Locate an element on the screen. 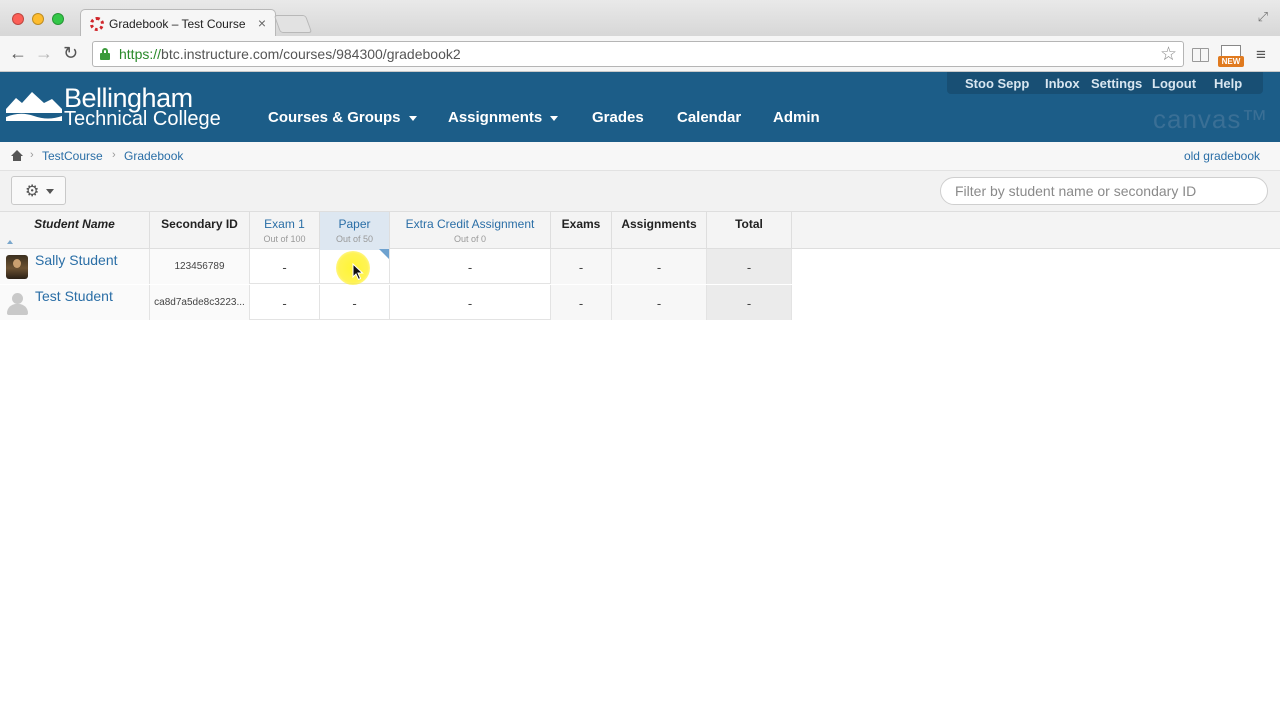 This screenshot has width=1280, height=720. old-gradebook-link: old gradebook is located at coordinates (1222, 156).